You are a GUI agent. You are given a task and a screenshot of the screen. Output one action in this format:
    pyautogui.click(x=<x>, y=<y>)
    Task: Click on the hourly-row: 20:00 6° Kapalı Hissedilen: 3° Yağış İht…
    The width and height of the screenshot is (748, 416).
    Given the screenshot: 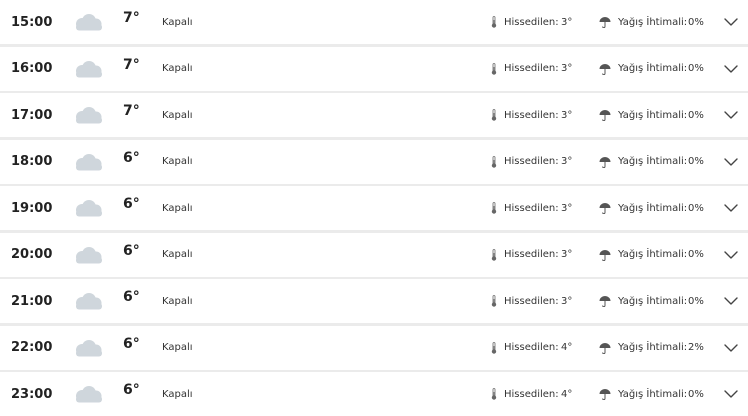 What is the action you would take?
    pyautogui.click(x=374, y=254)
    